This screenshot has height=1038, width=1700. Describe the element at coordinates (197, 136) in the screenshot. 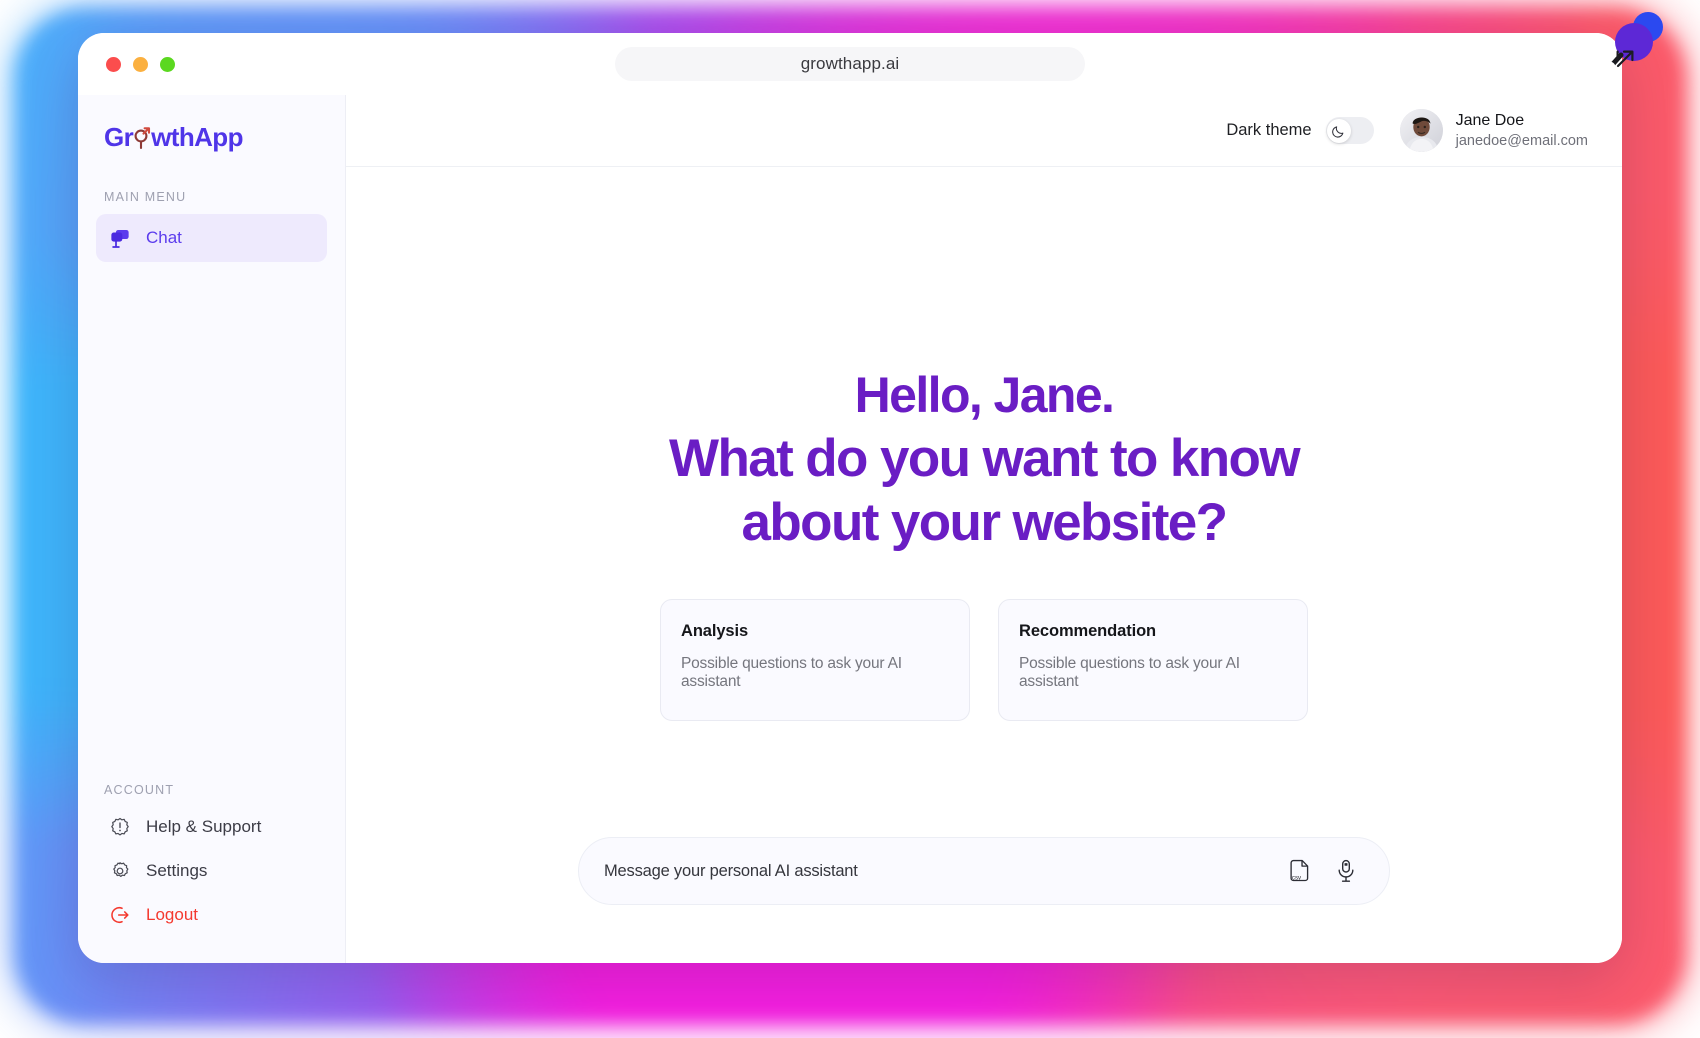

I see `logo-suffix: wthApp` at that location.